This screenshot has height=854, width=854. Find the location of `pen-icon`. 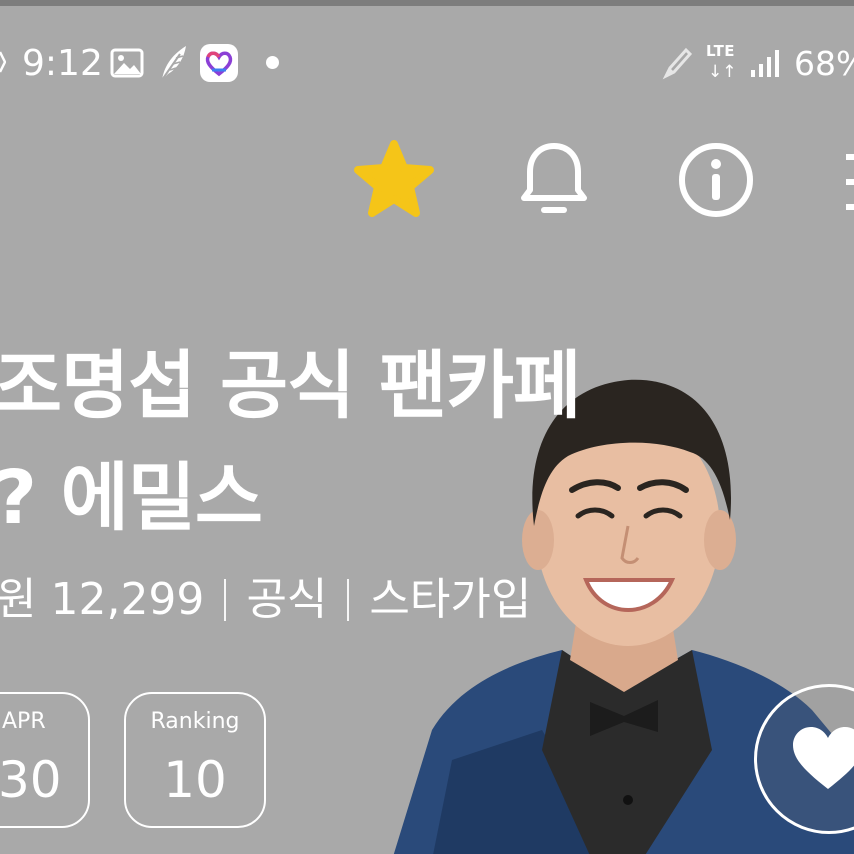

pen-icon is located at coordinates (677, 63).